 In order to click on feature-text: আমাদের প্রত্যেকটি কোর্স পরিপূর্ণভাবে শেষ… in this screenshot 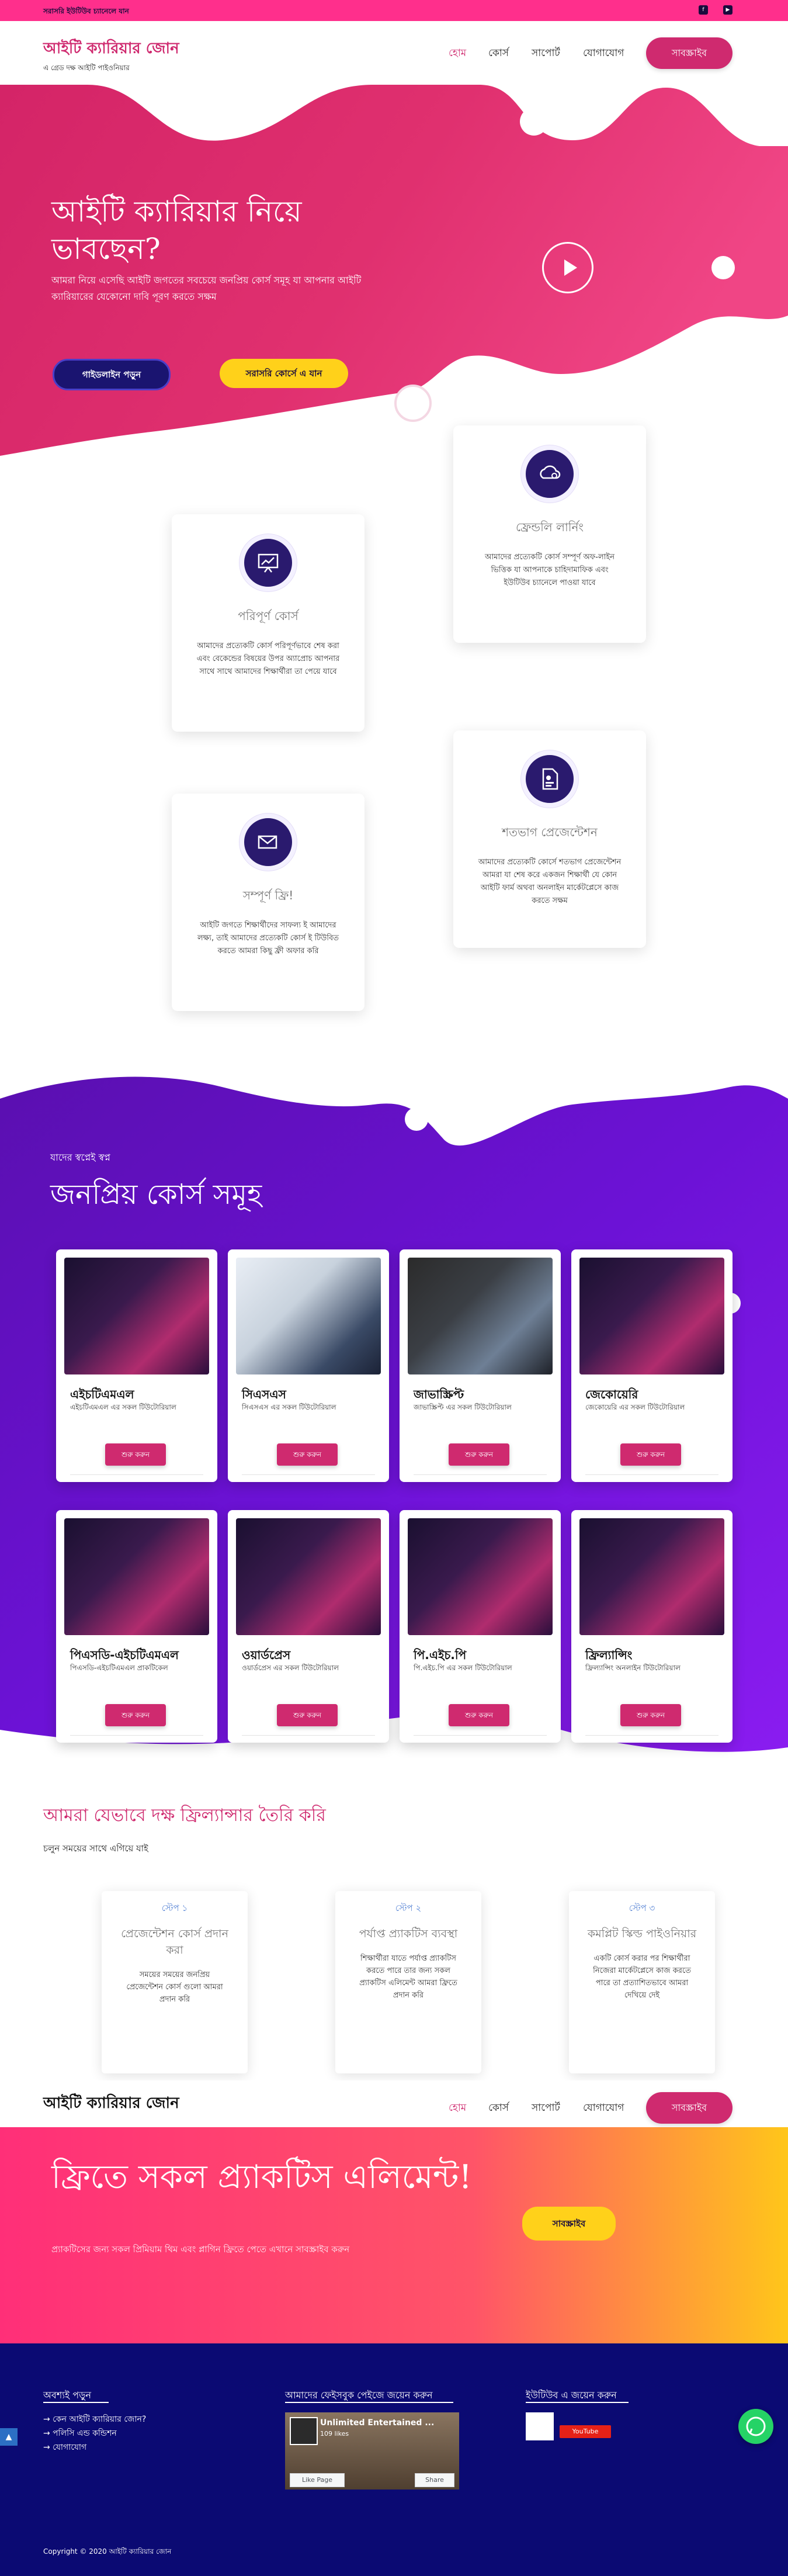, I will do `click(268, 659)`.